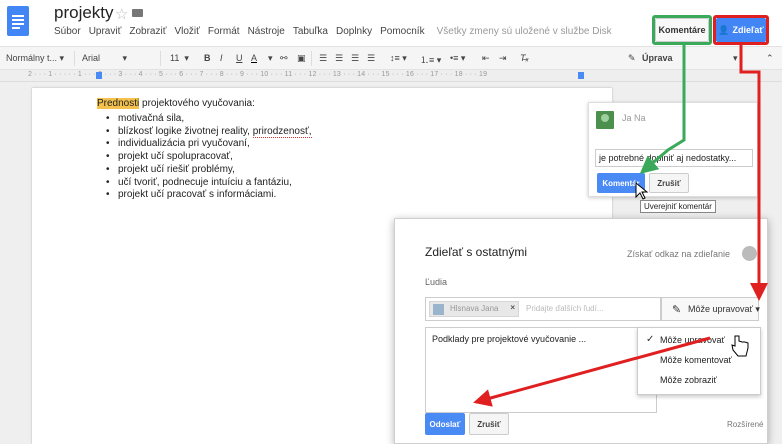 This screenshot has height=444, width=782. Describe the element at coordinates (512, 307) in the screenshot. I see `close-icon: ×` at that location.